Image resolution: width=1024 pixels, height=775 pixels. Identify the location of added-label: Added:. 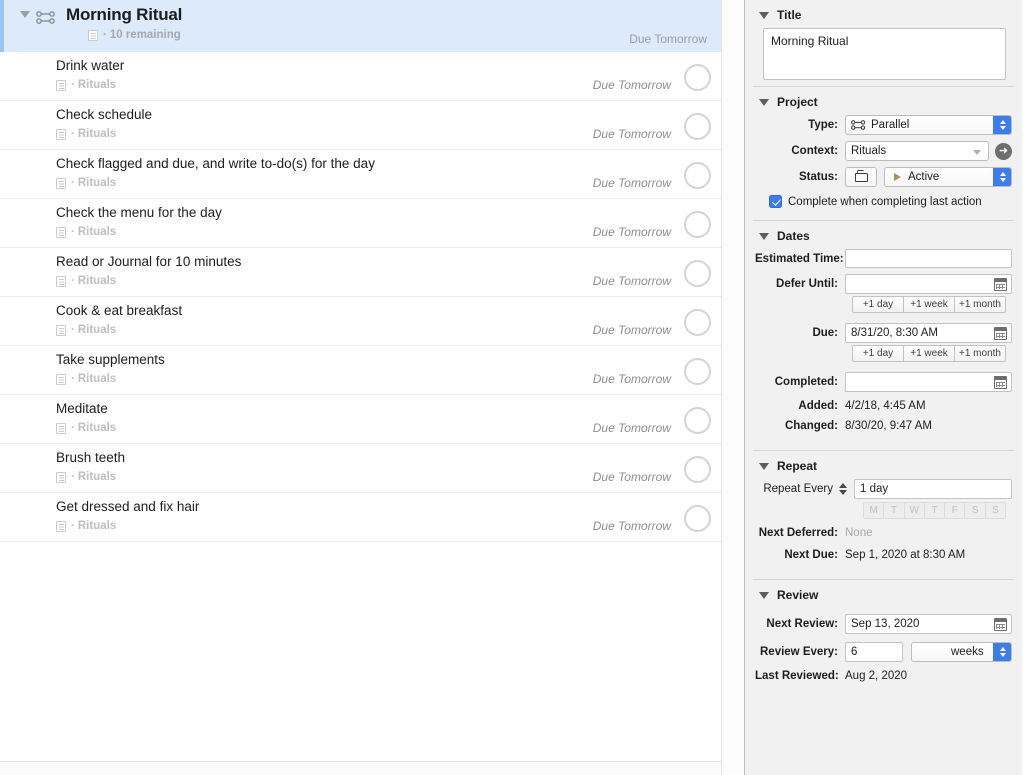
(818, 406).